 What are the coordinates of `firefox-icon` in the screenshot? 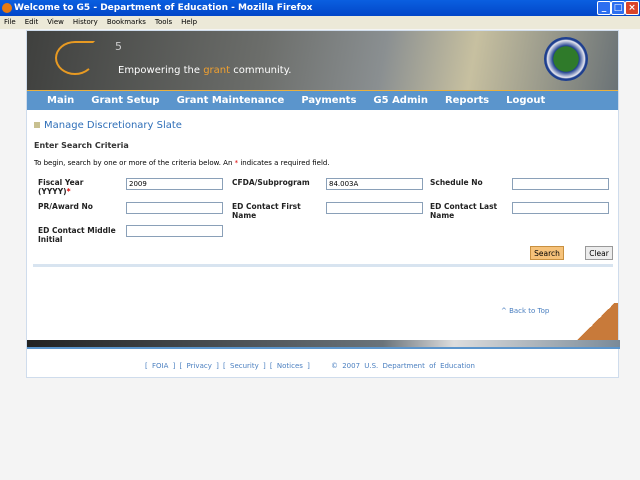 It's located at (7, 8).